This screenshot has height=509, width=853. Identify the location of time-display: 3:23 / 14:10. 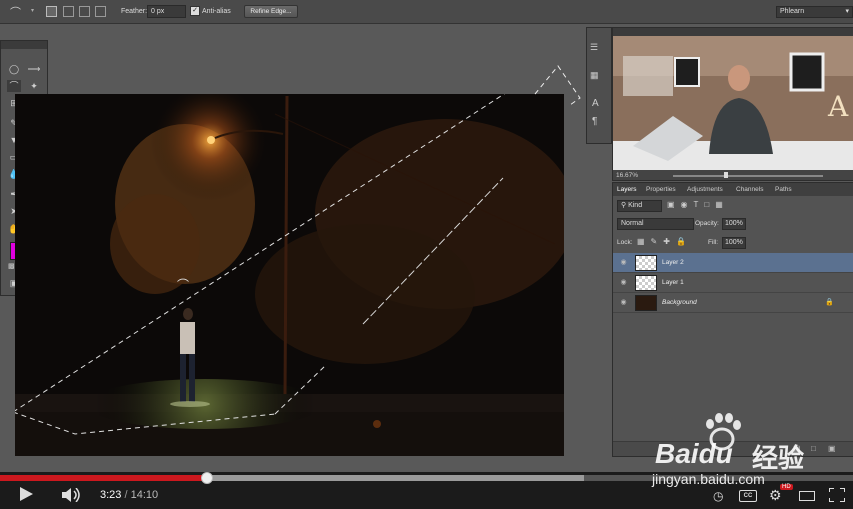
(129, 495).